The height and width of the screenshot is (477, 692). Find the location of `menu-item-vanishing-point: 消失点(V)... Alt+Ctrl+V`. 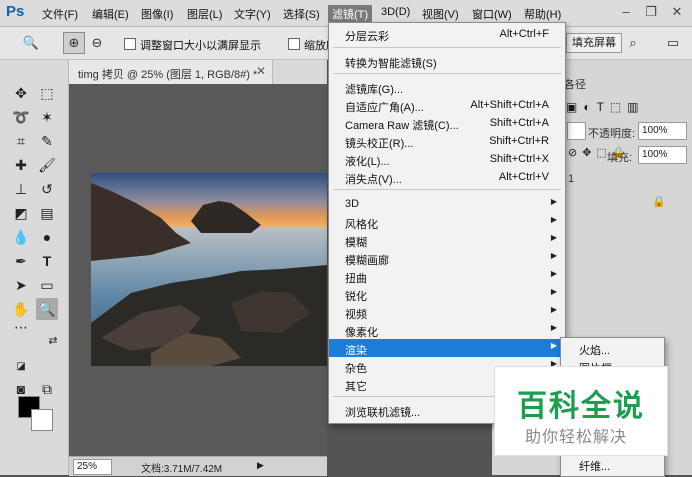

menu-item-vanishing-point: 消失点(V)... Alt+Ctrl+V is located at coordinates (447, 177).